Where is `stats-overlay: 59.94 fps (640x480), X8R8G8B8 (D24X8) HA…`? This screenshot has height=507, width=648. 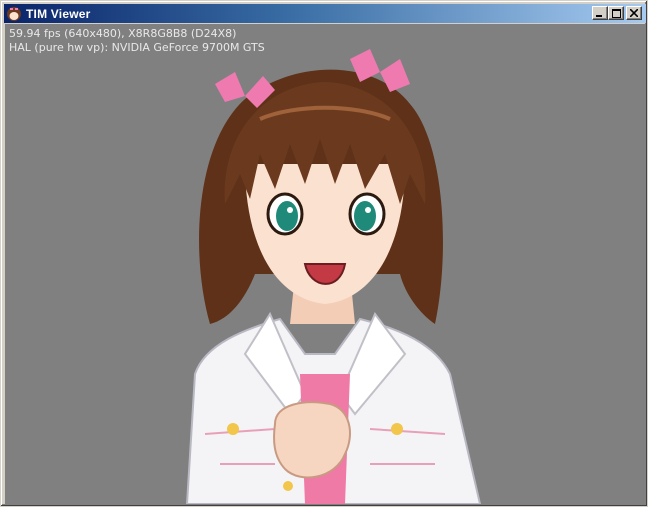
stats-overlay: 59.94 fps (640x480), X8R8G8B8 (D24X8) HA… is located at coordinates (137, 41).